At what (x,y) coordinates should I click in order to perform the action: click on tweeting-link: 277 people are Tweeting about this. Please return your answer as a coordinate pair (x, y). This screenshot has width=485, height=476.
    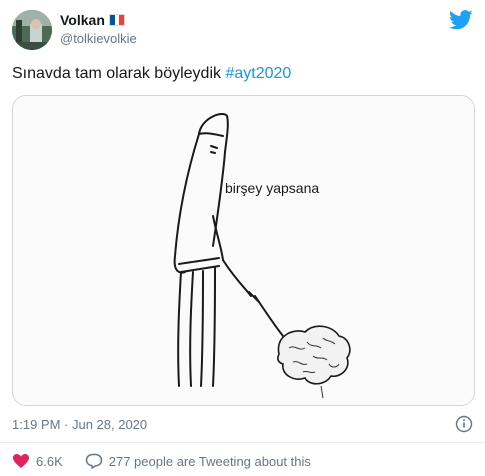
    Looking at the image, I should click on (198, 461).